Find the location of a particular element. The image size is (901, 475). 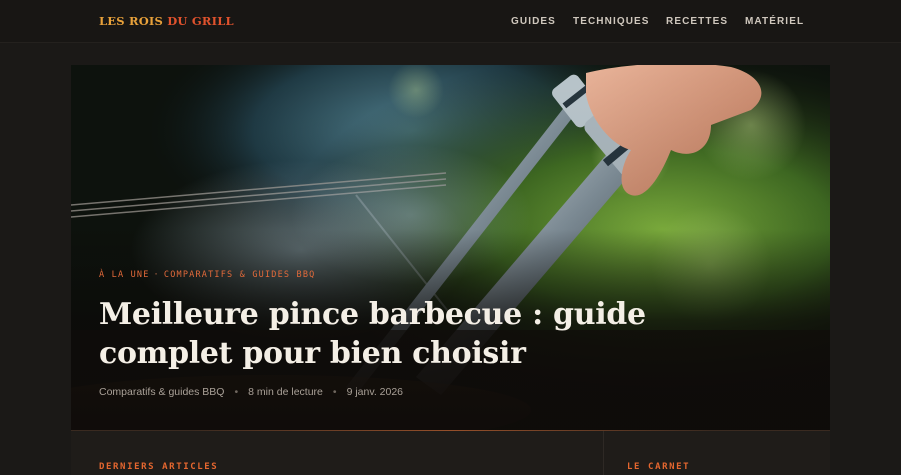

content-section: DERNIERS ARTICLES LE CARNET is located at coordinates (450, 452).